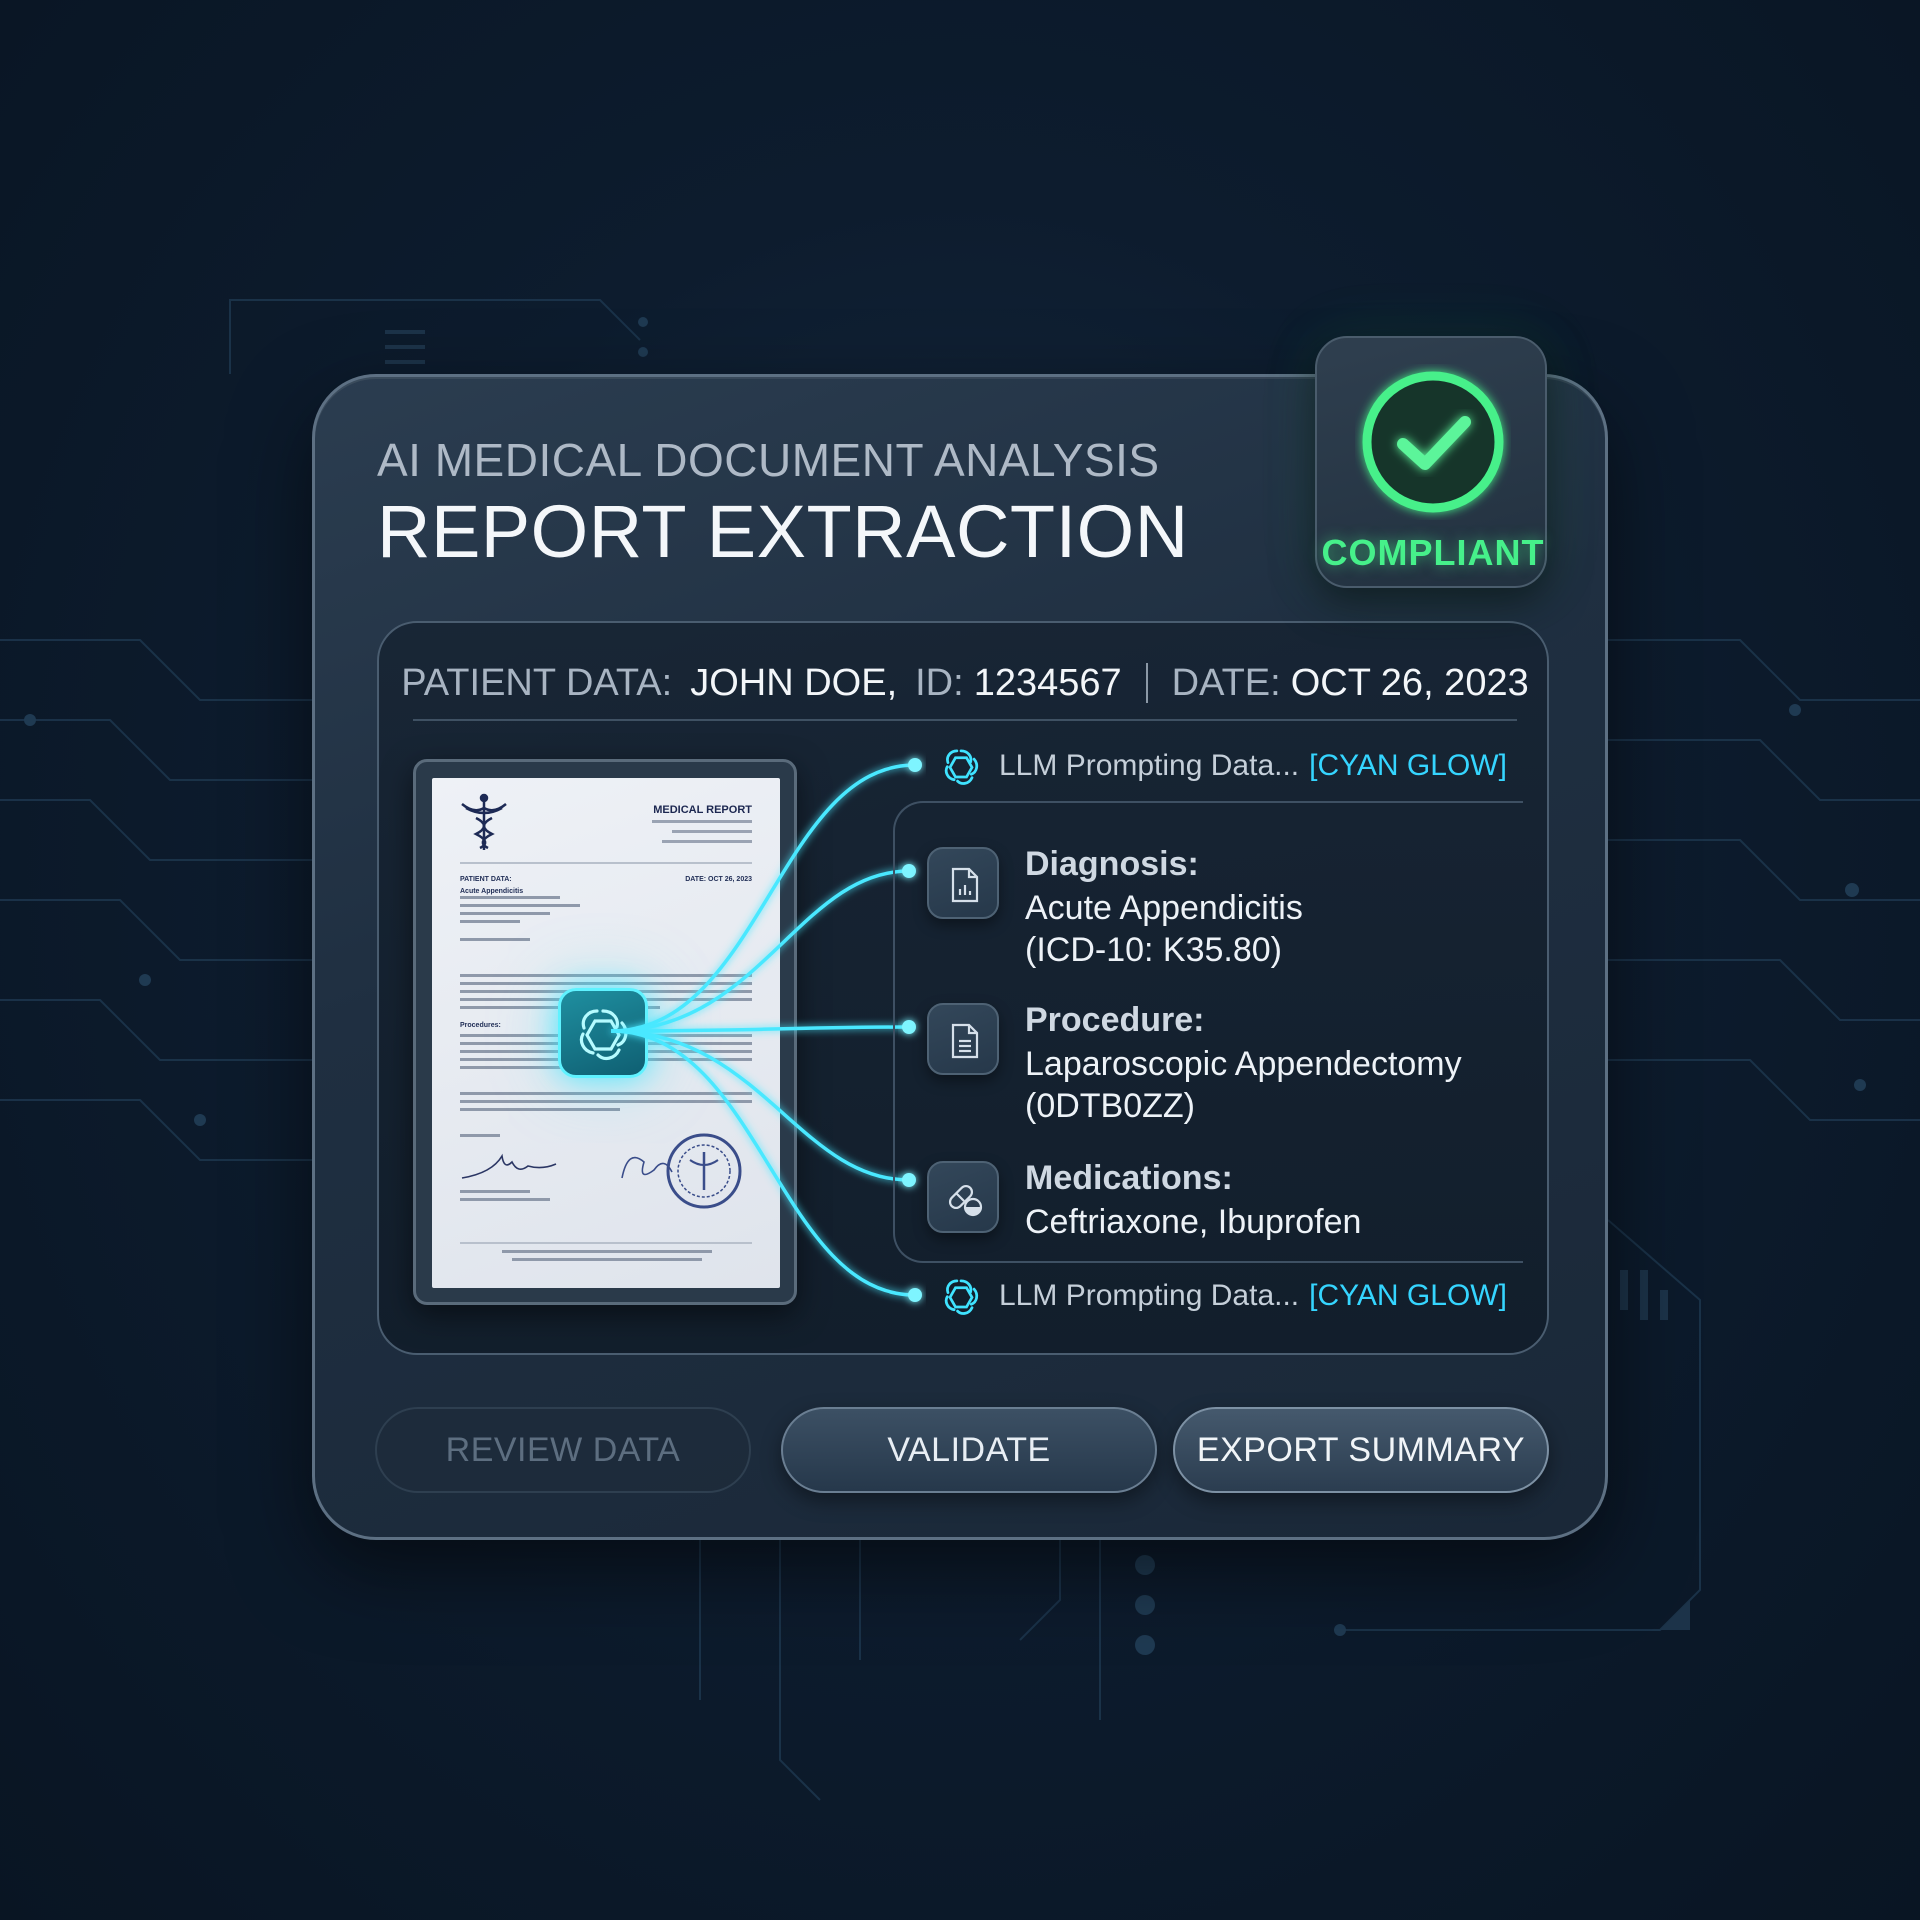 The width and height of the screenshot is (1920, 1920). What do you see at coordinates (563, 1450) in the screenshot?
I see `review-data-button: REVIEW DATA` at bounding box center [563, 1450].